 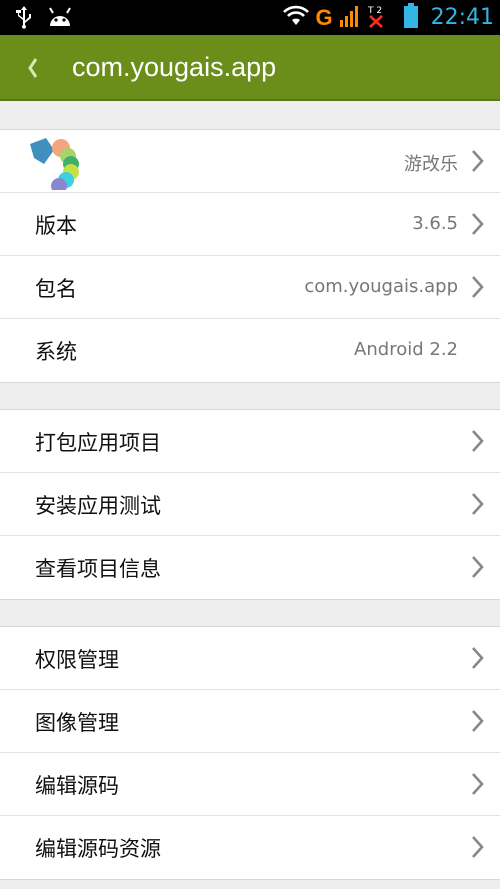 What do you see at coordinates (24, 19) in the screenshot?
I see `usb-icon` at bounding box center [24, 19].